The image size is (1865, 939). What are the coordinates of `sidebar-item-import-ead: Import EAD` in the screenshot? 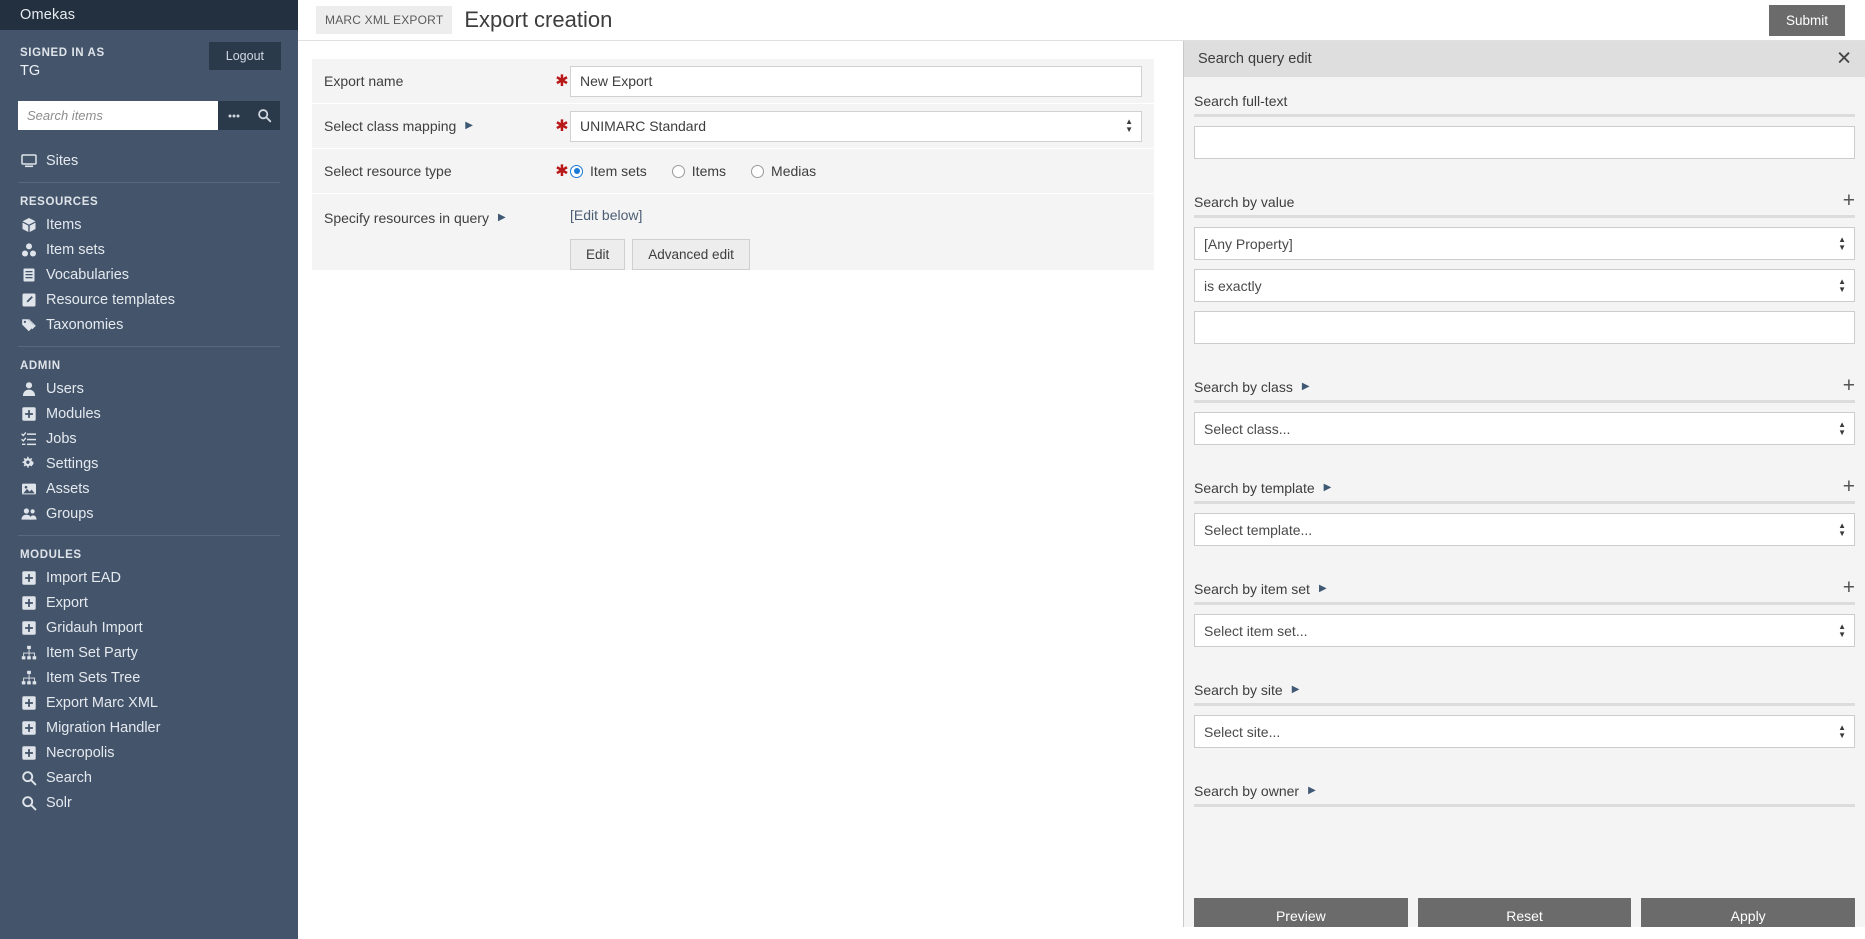 It's located at (149, 577).